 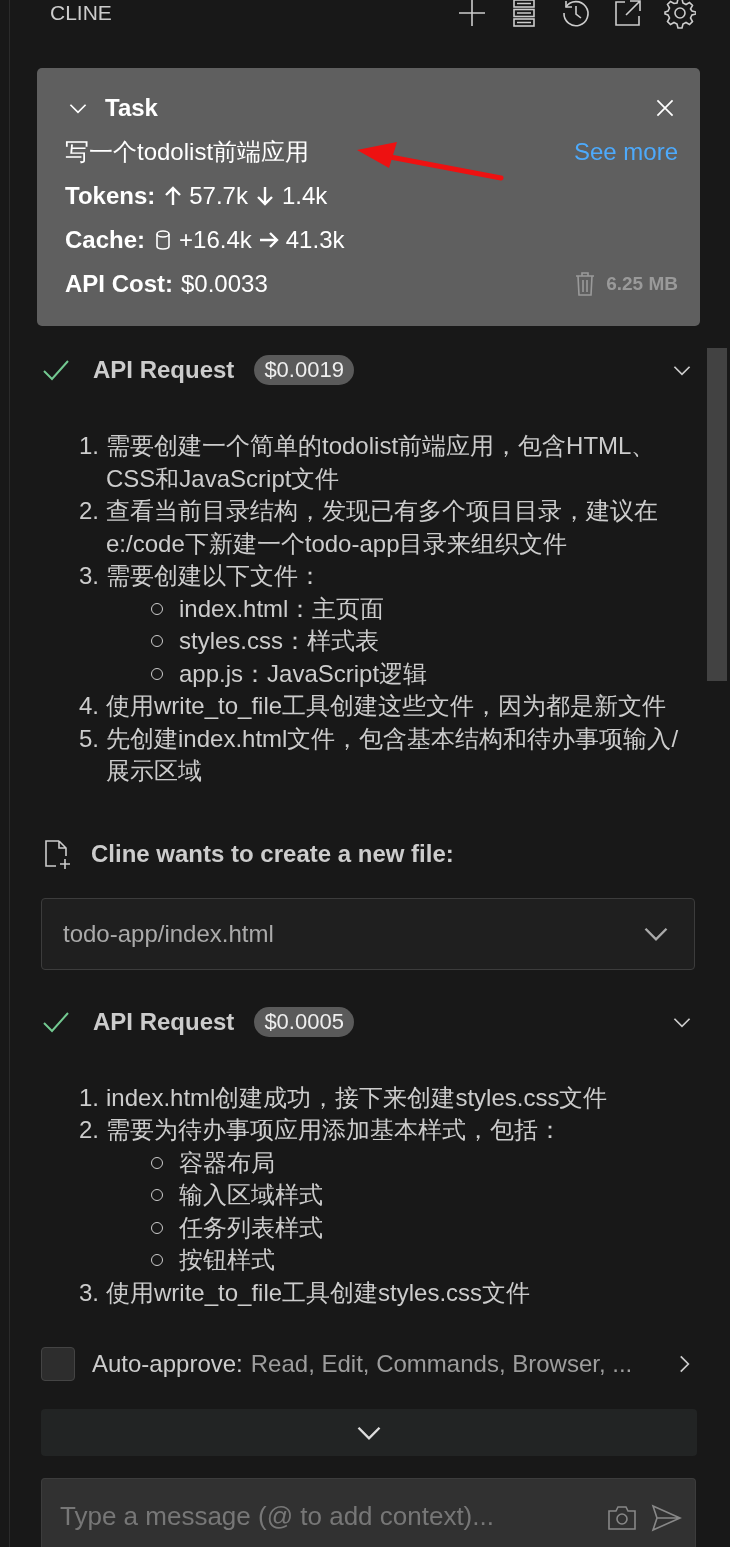 I want to click on list-item-text: 任务列表样式, so click(x=251, y=1227).